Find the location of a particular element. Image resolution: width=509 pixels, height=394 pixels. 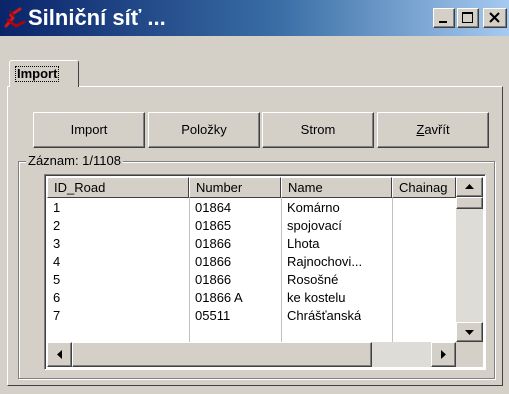

cell-id-road: 2 is located at coordinates (57, 225).